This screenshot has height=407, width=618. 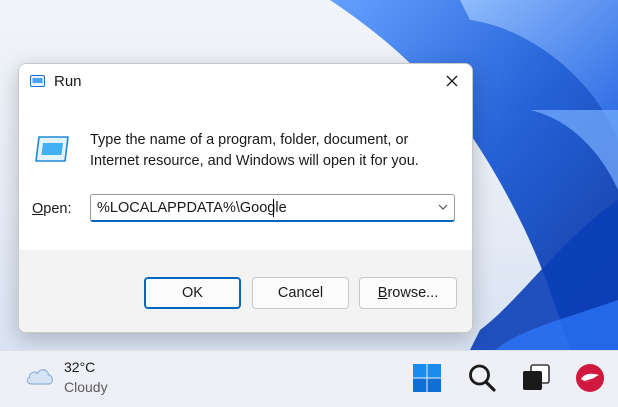 What do you see at coordinates (536, 378) in the screenshot?
I see `task-view-icon` at bounding box center [536, 378].